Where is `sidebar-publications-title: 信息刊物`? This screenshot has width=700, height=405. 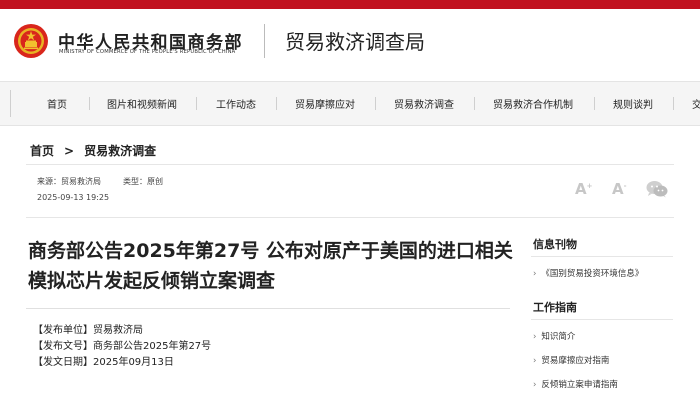
sidebar-publications-title: 信息刊物 is located at coordinates (555, 244).